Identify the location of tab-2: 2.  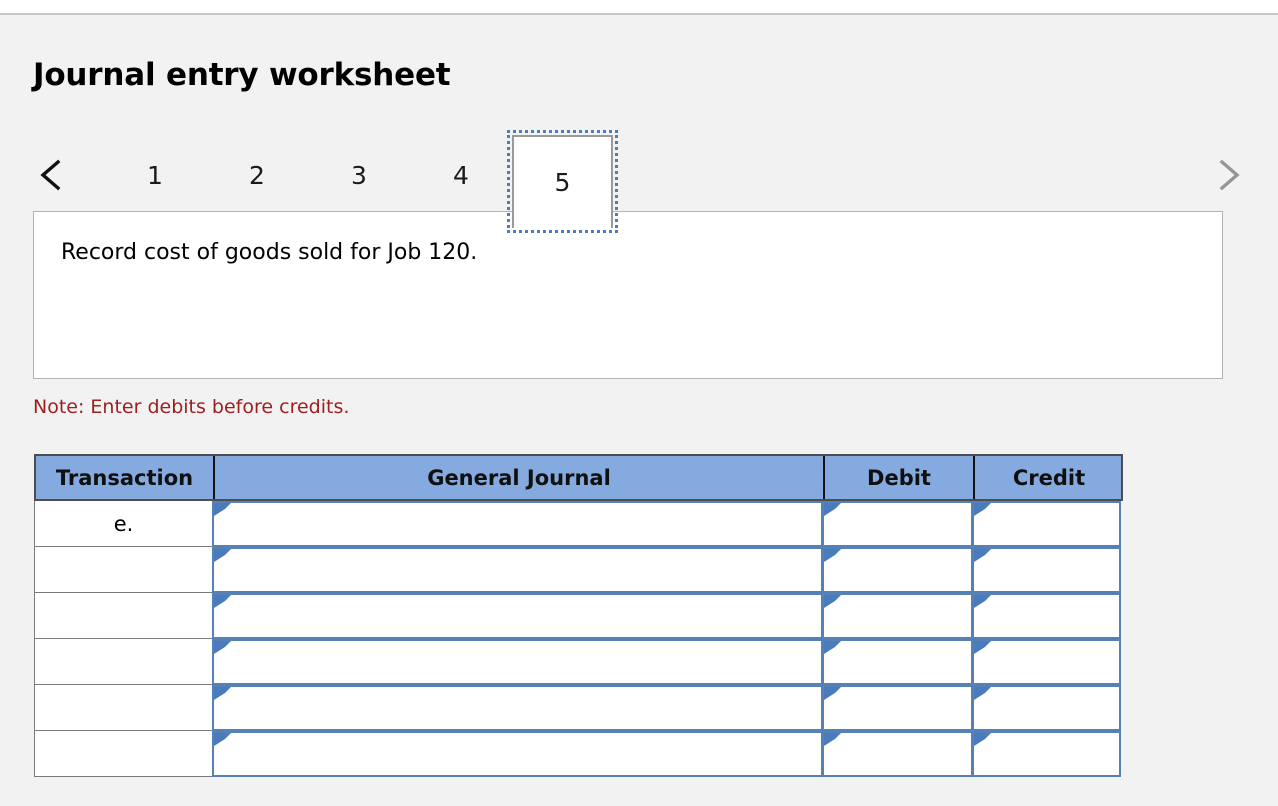
(257, 175).